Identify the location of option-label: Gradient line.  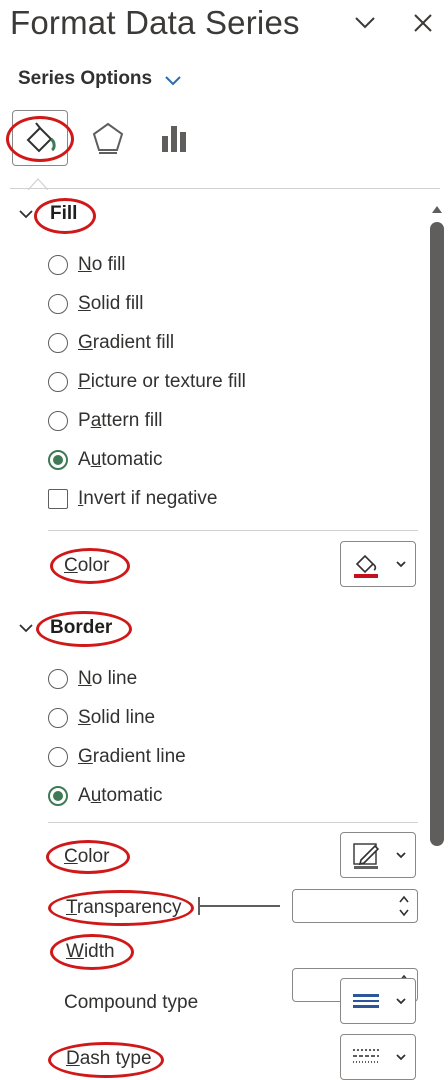
(132, 756).